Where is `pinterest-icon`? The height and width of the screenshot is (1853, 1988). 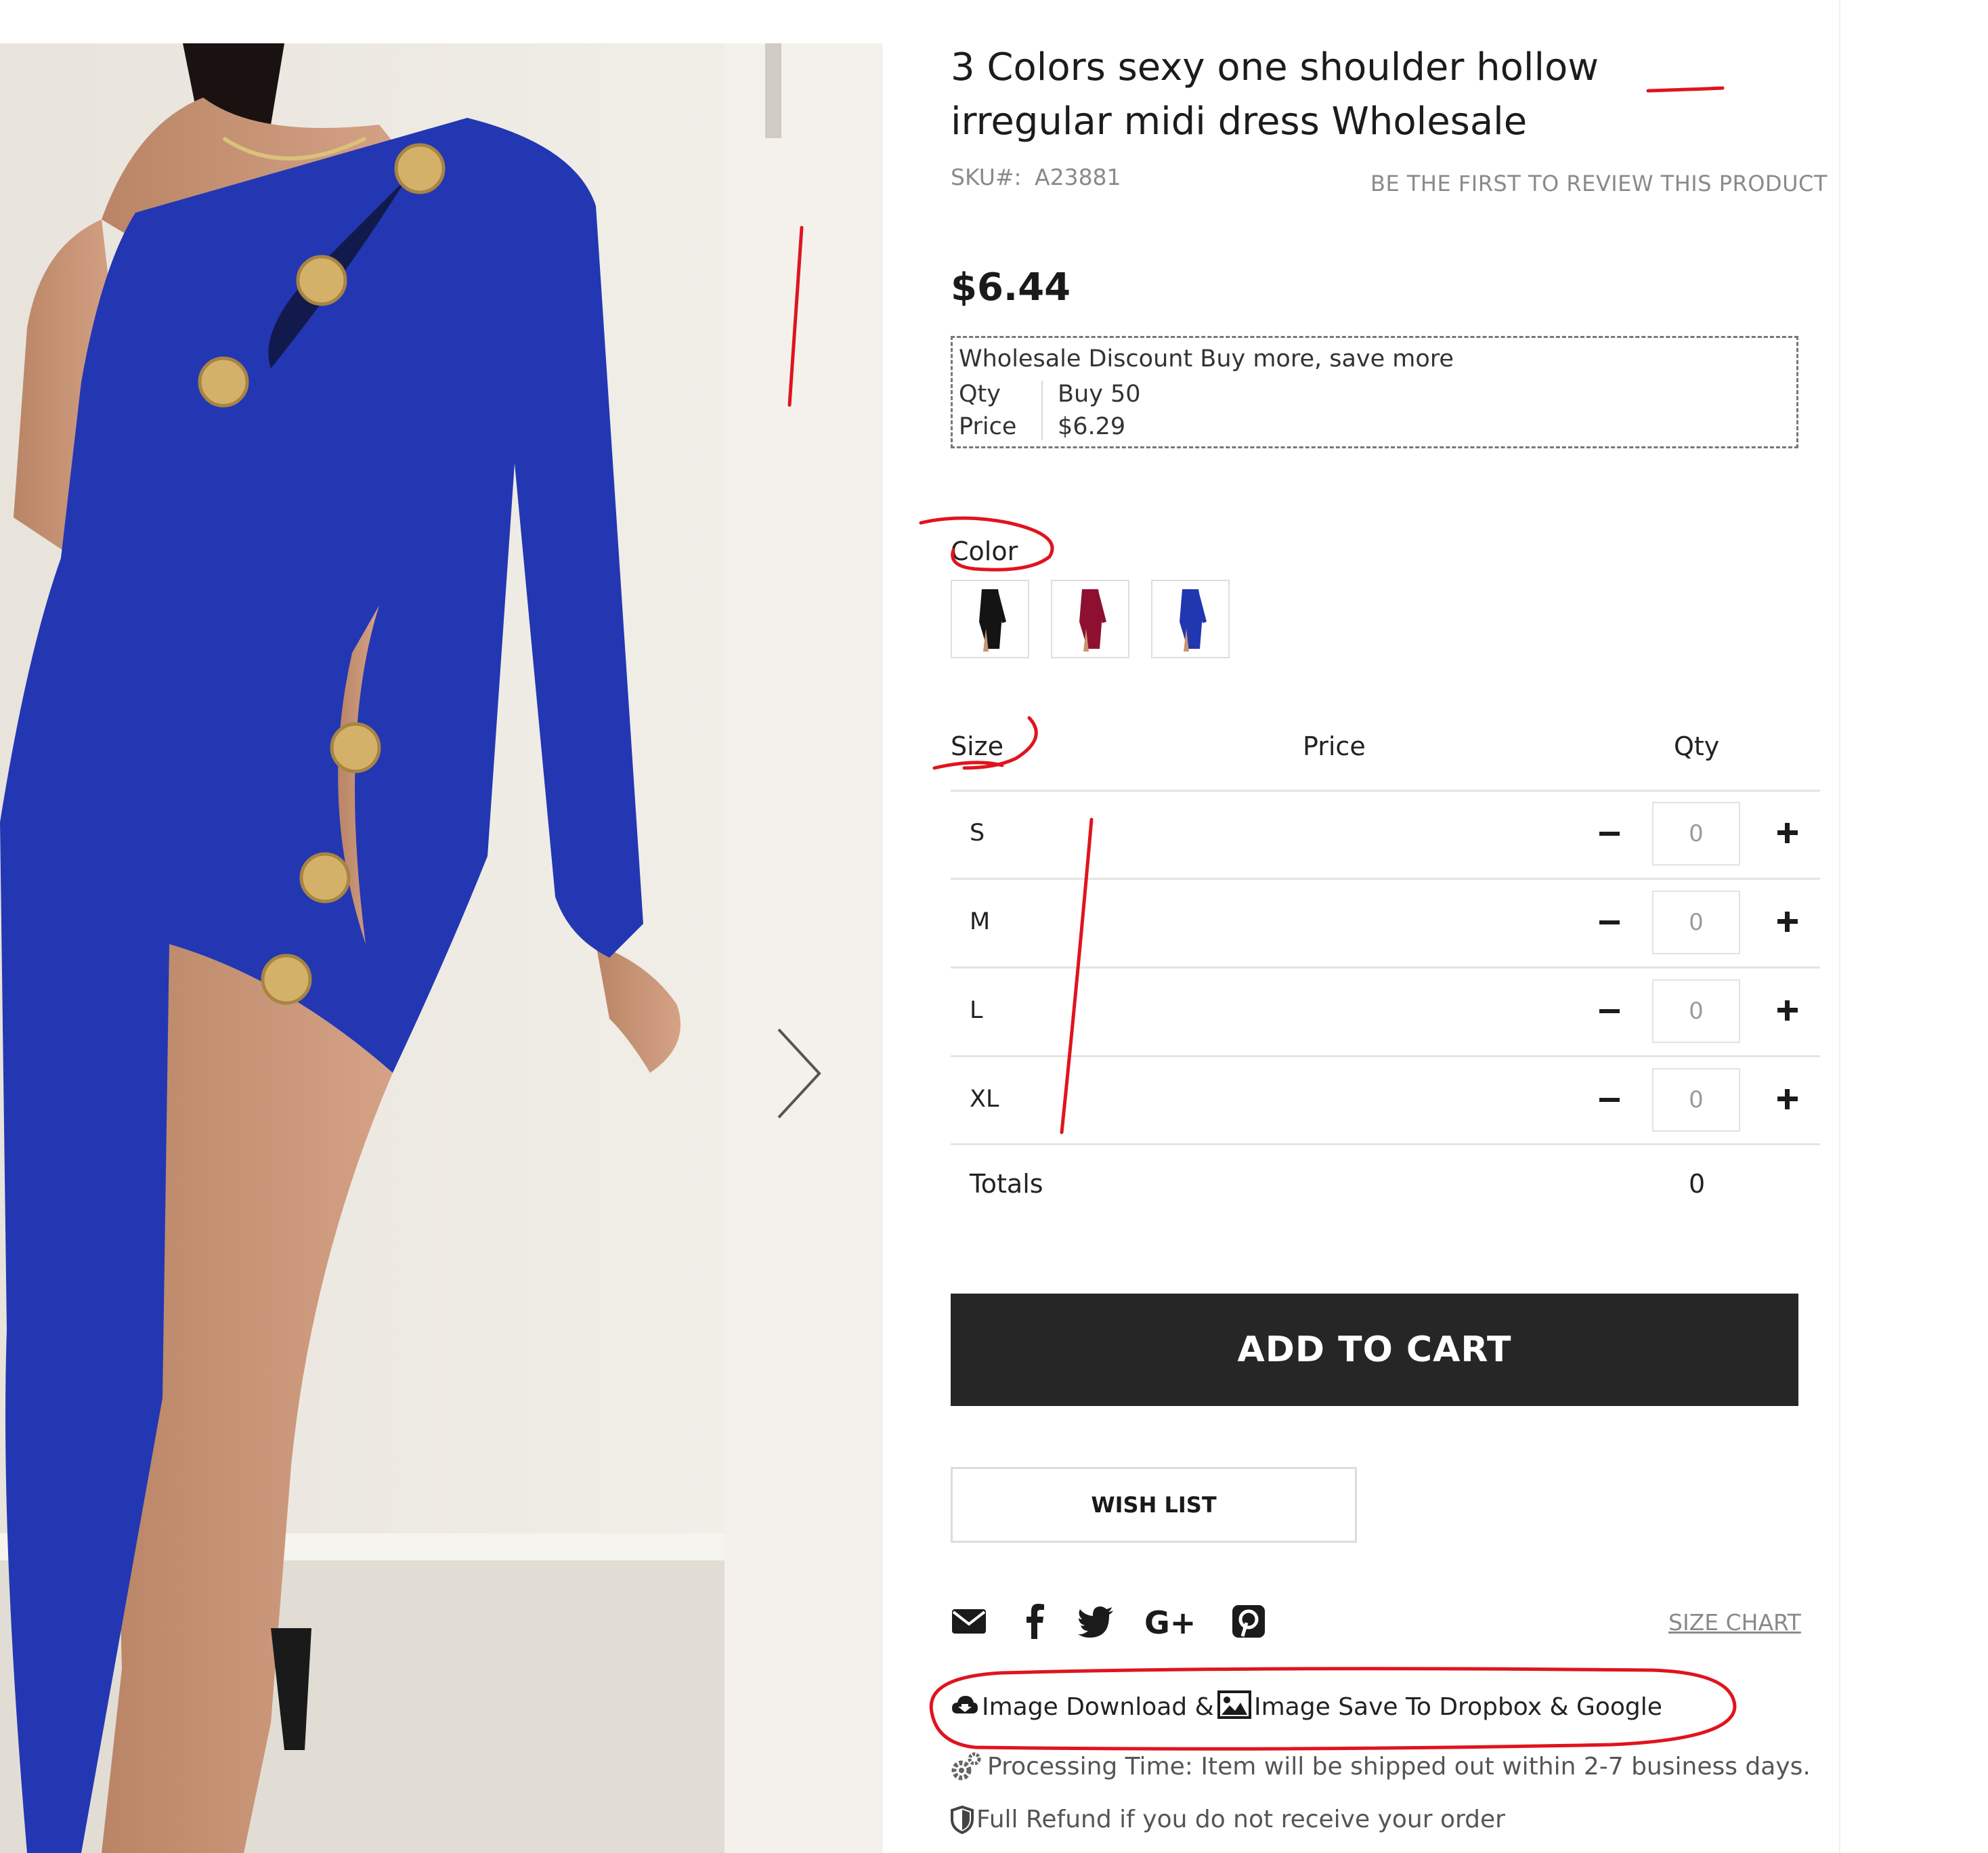
pinterest-icon is located at coordinates (1249, 1621).